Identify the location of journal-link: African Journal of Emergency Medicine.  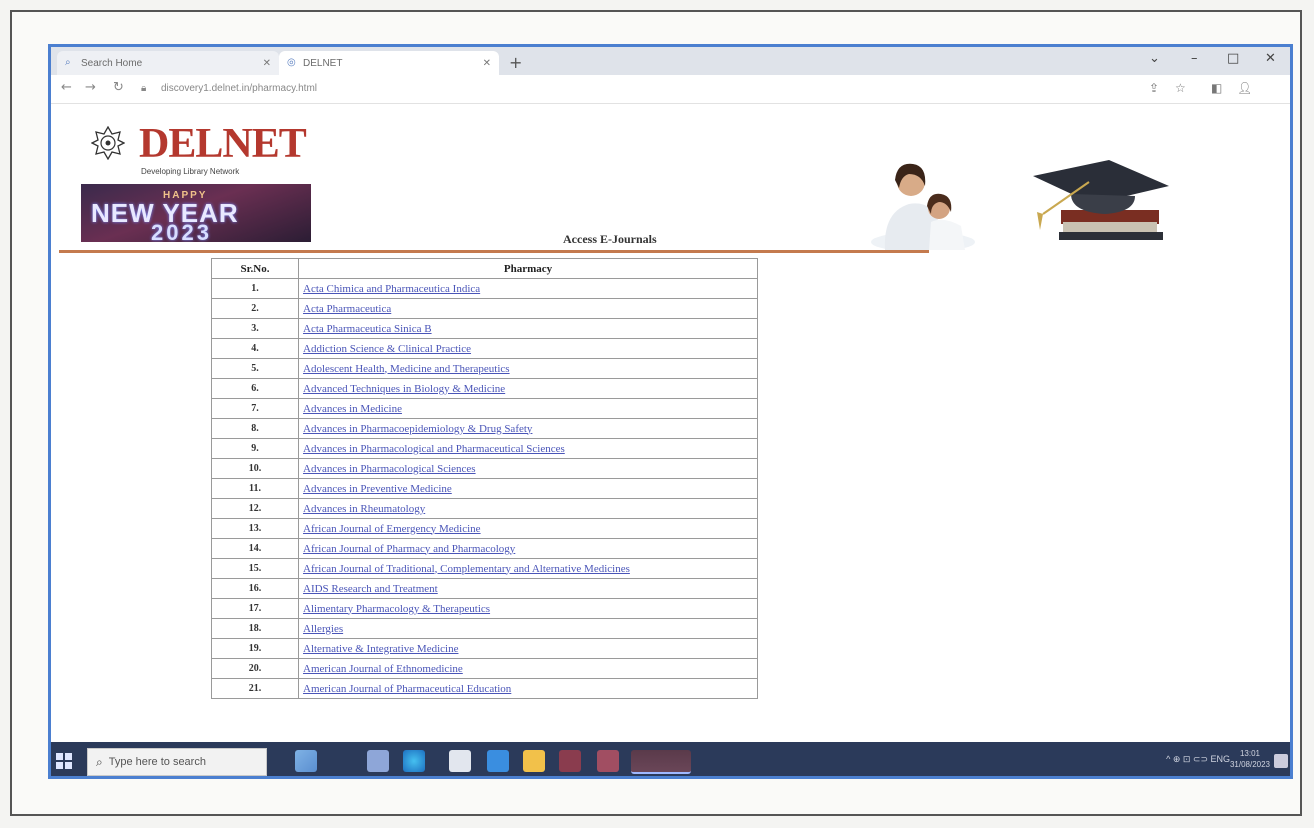
(392, 529).